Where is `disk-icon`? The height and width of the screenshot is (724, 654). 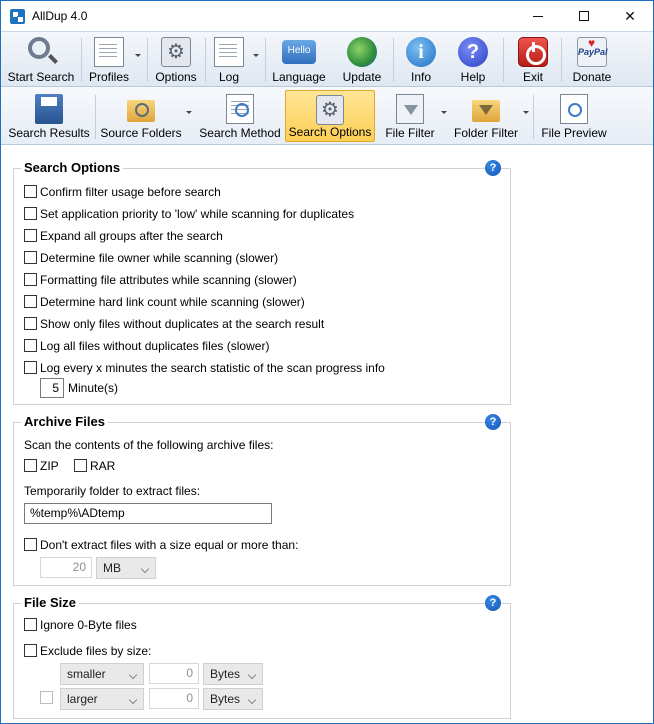 disk-icon is located at coordinates (49, 109).